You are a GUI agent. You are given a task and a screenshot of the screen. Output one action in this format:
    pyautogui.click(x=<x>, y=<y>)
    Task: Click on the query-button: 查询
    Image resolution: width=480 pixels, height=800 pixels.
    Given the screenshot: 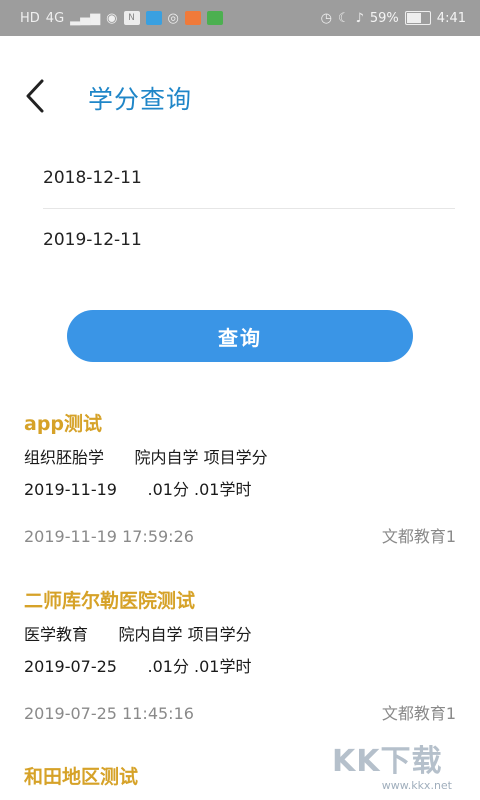 What is the action you would take?
    pyautogui.click(x=240, y=336)
    